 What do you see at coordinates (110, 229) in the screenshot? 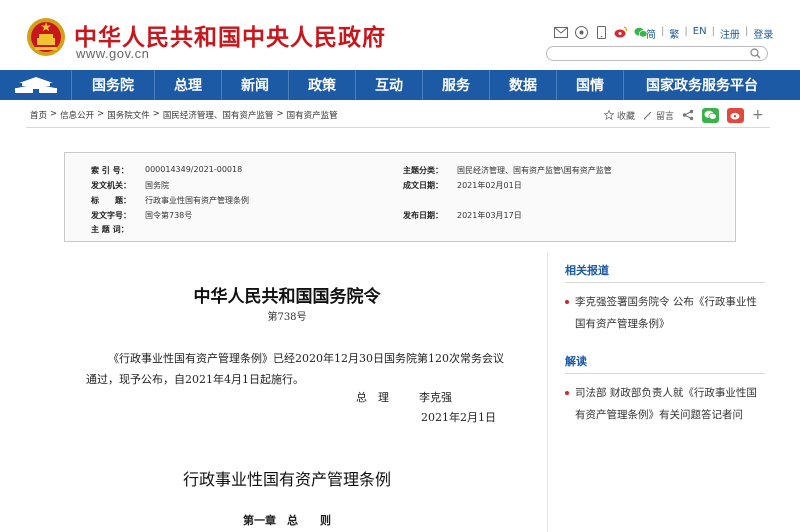
I see `keywords-label: 主 题 词：` at bounding box center [110, 229].